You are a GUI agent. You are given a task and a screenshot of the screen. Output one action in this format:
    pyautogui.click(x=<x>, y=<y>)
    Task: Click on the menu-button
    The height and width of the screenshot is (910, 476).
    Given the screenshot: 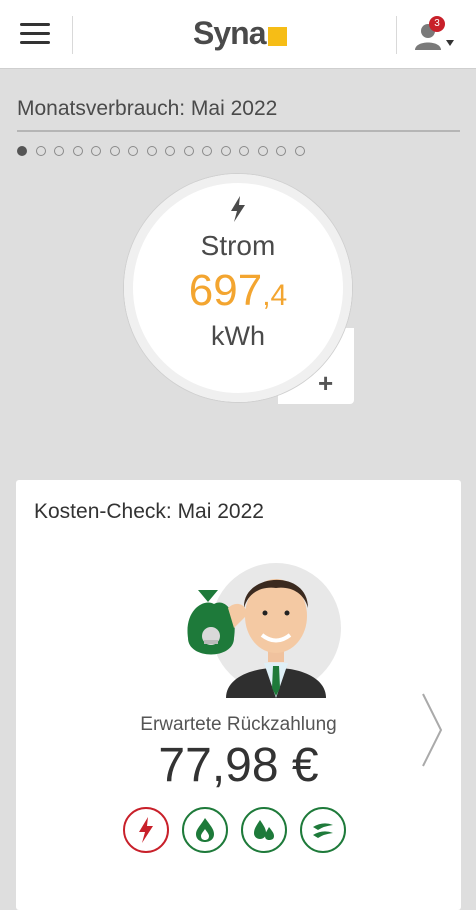 What is the action you would take?
    pyautogui.click(x=35, y=34)
    